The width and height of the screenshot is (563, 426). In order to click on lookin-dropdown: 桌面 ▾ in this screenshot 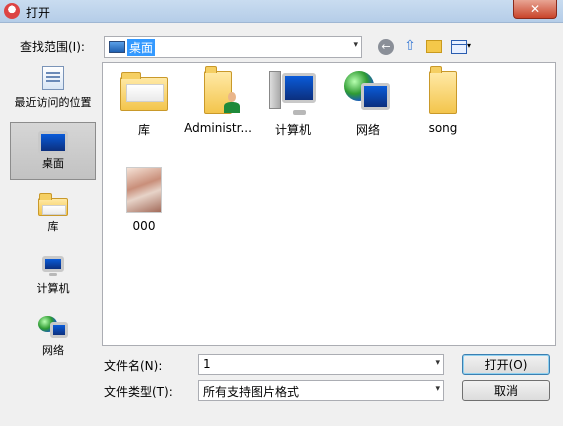, I will do `click(233, 47)`.